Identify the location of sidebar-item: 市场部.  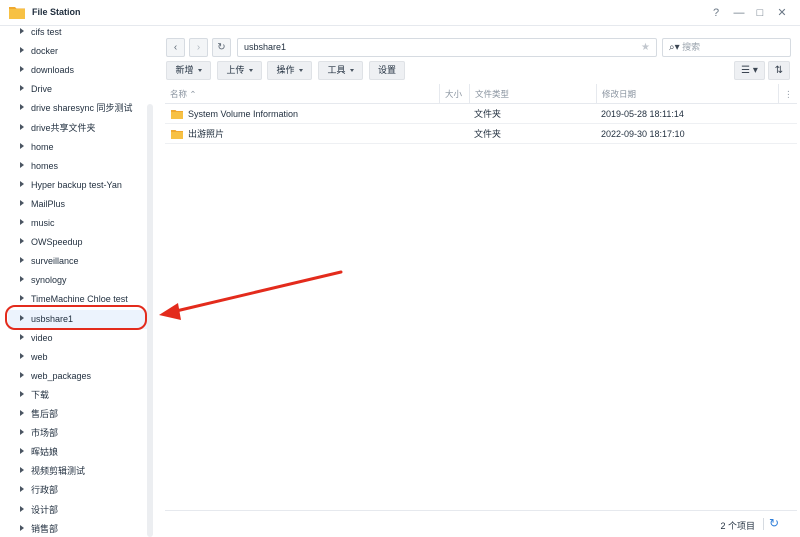
(39, 433).